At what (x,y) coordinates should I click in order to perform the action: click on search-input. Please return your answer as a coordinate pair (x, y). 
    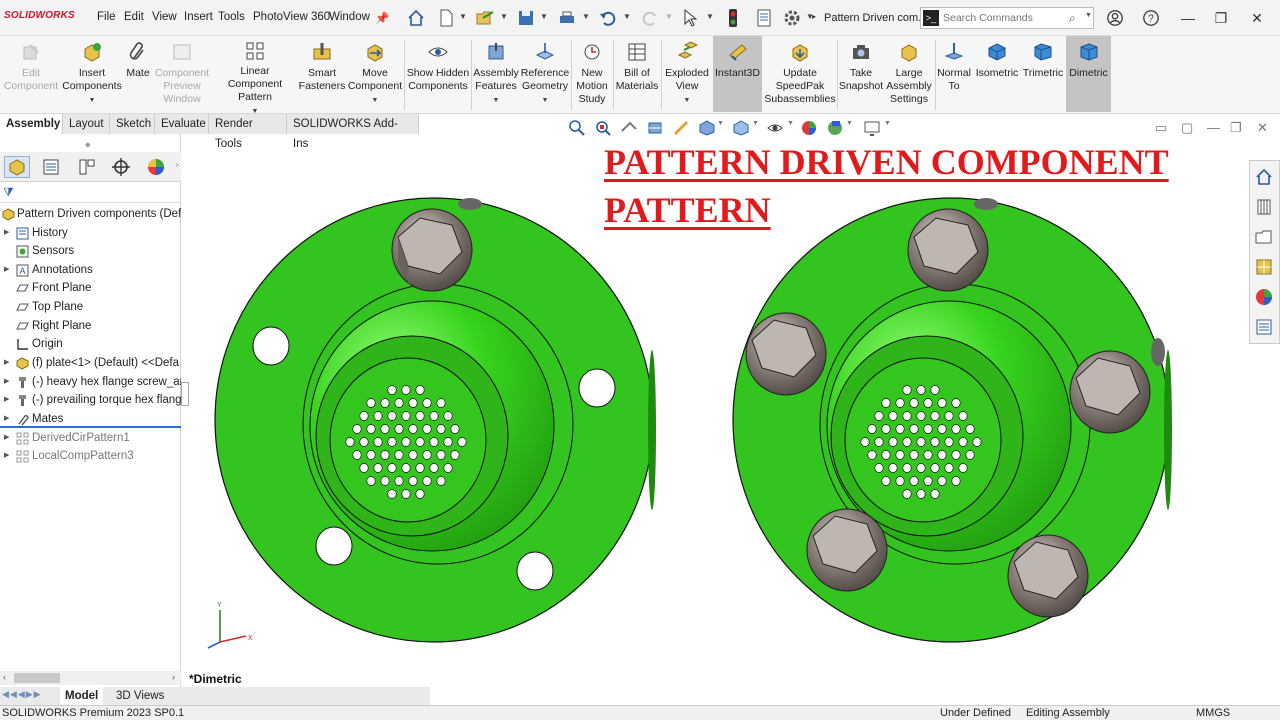
    Looking at the image, I should click on (1003, 18).